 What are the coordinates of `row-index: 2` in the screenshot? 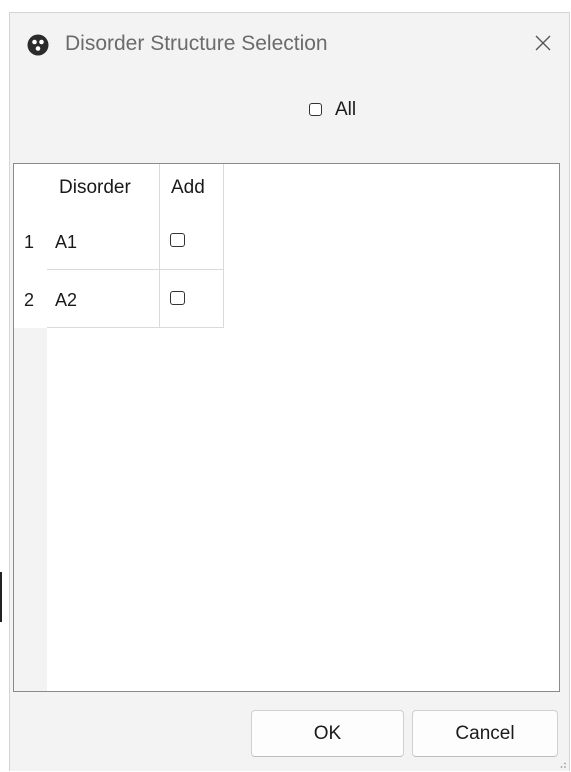 It's located at (29, 300).